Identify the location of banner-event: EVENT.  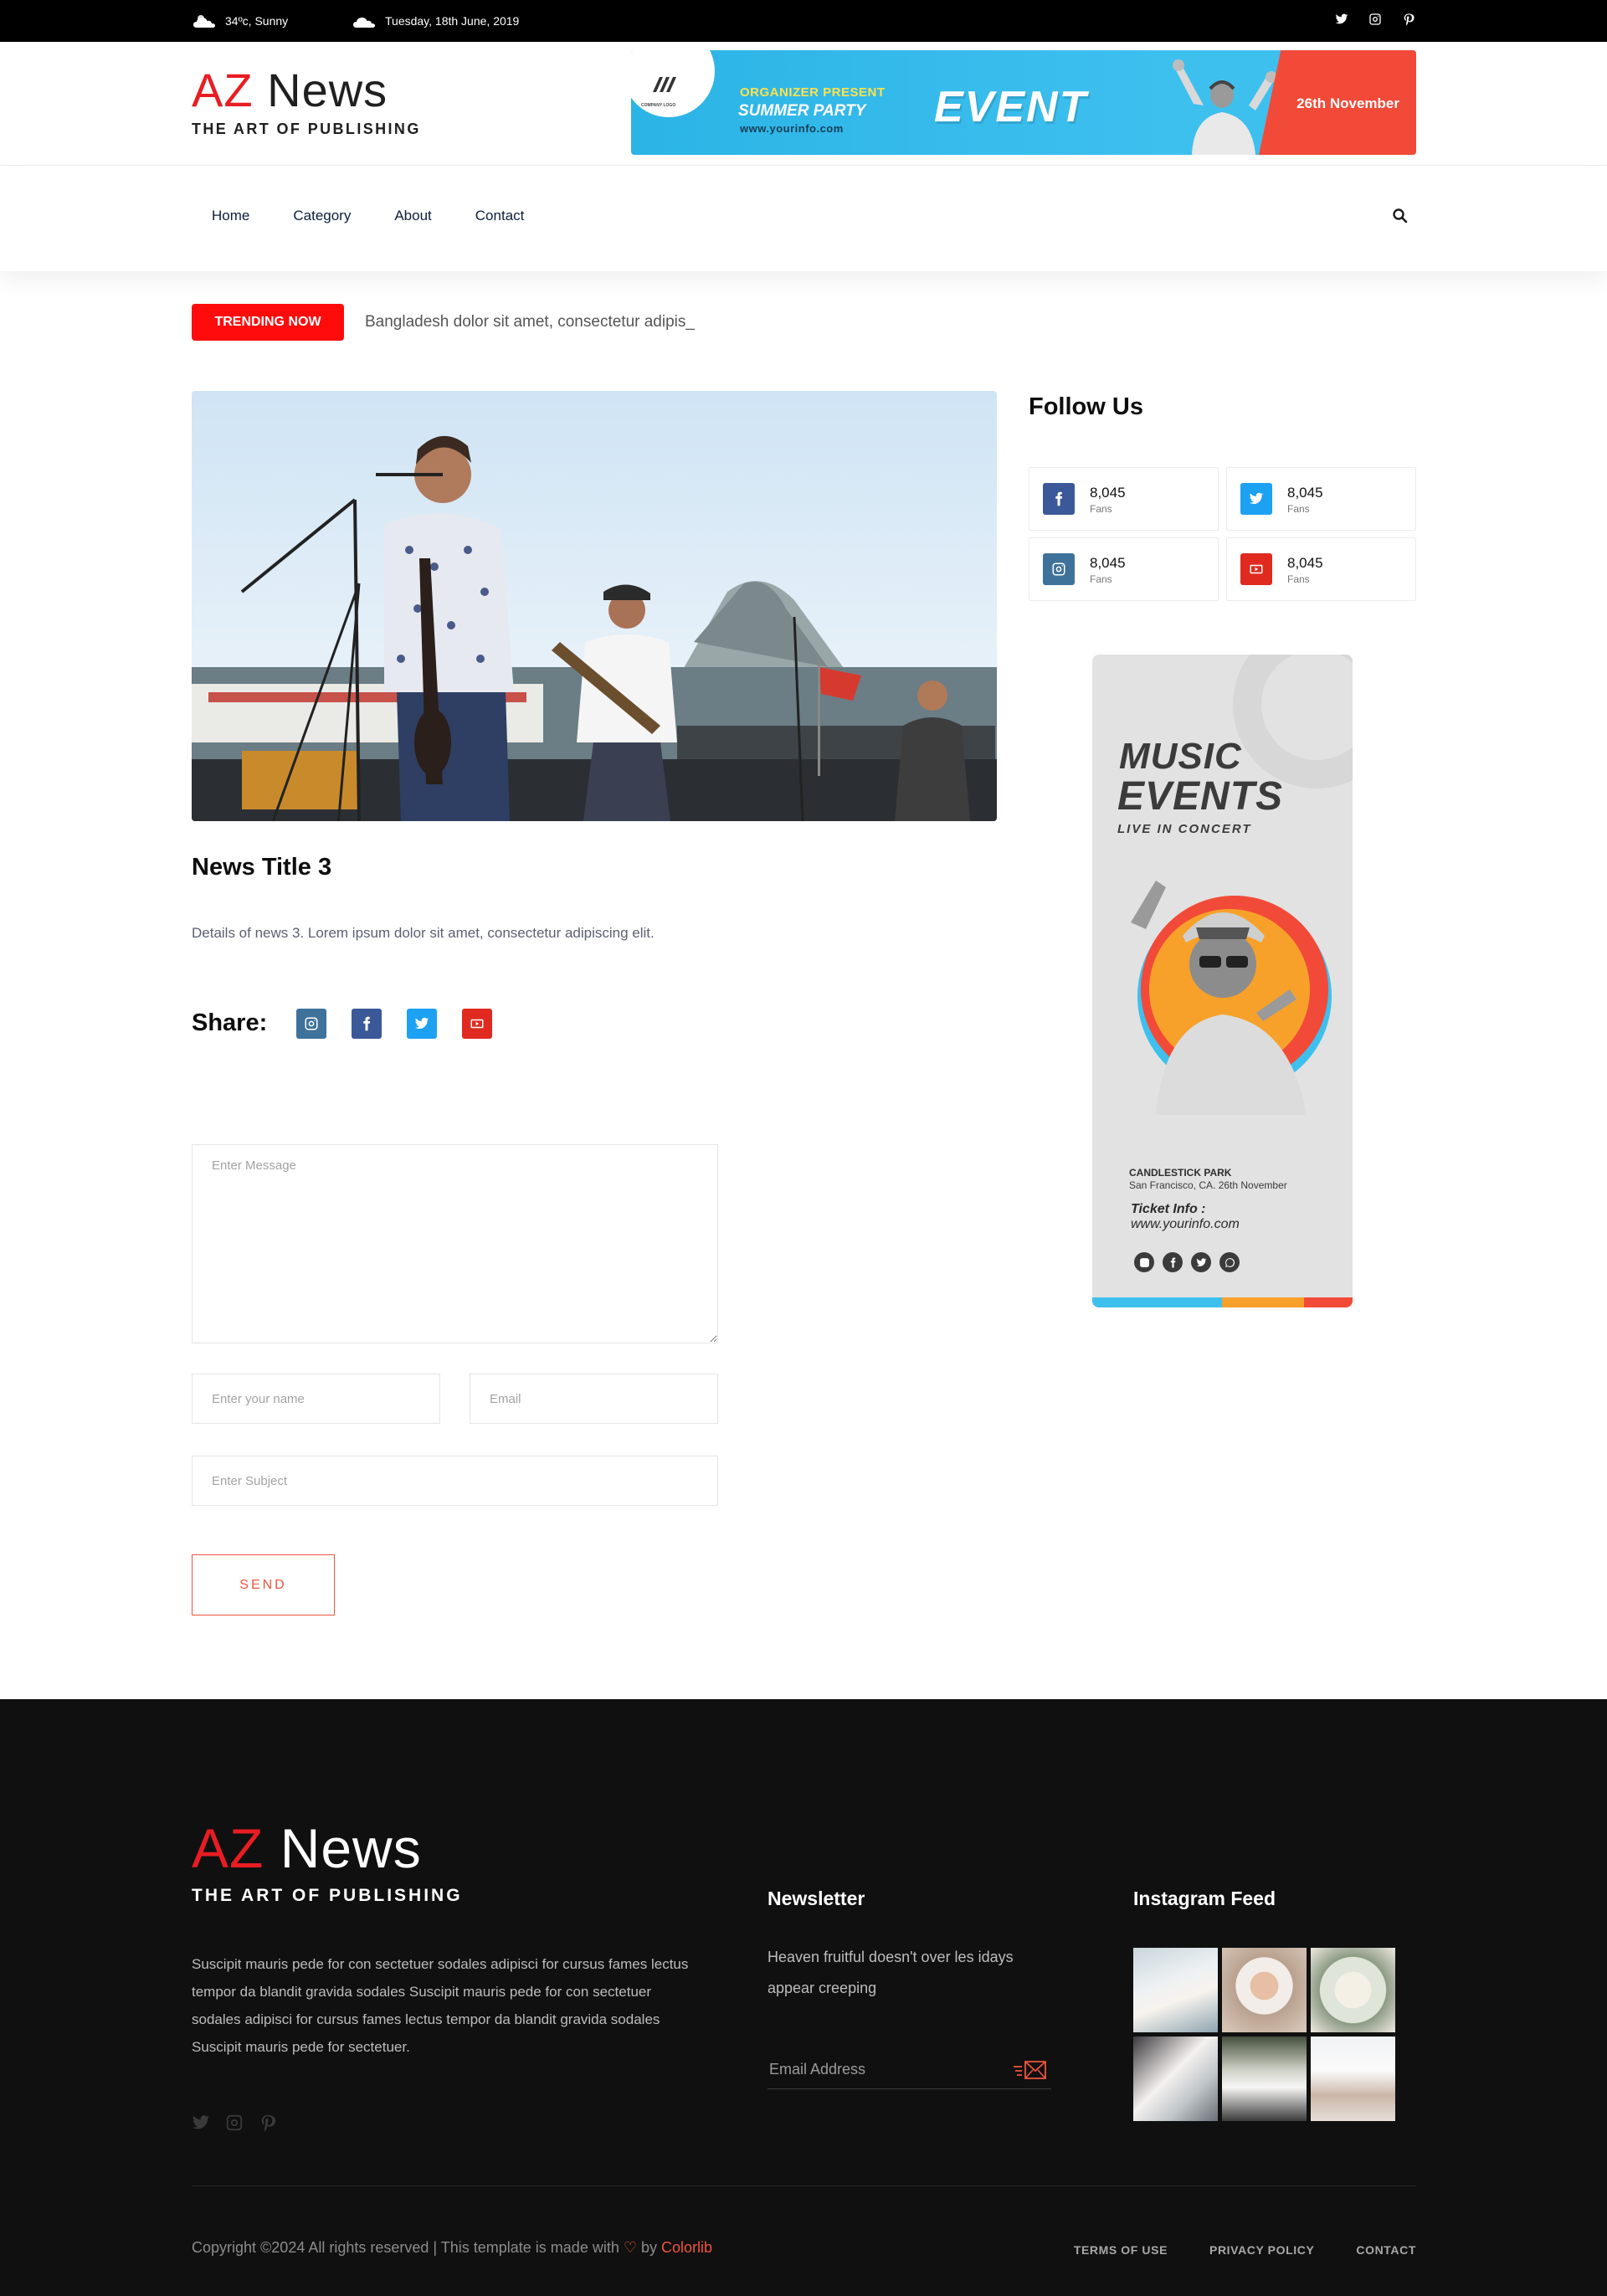
(1011, 107).